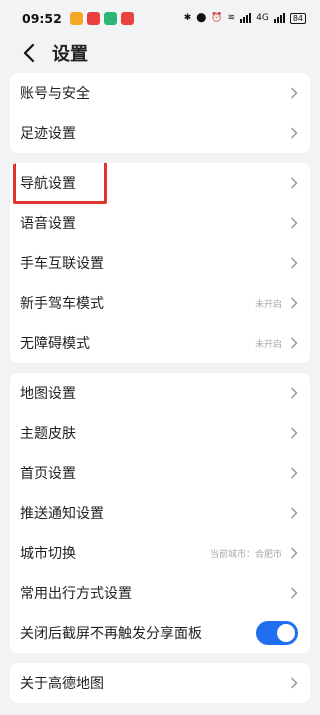 This screenshot has width=320, height=715. Describe the element at coordinates (70, 54) in the screenshot. I see `page-title: 设置` at that location.